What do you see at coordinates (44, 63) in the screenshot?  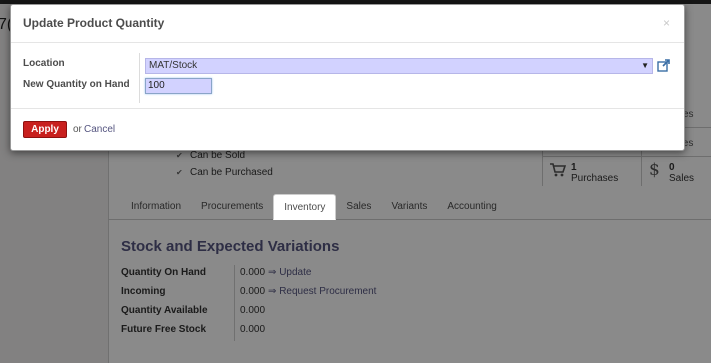 I see `location-label: Location` at bounding box center [44, 63].